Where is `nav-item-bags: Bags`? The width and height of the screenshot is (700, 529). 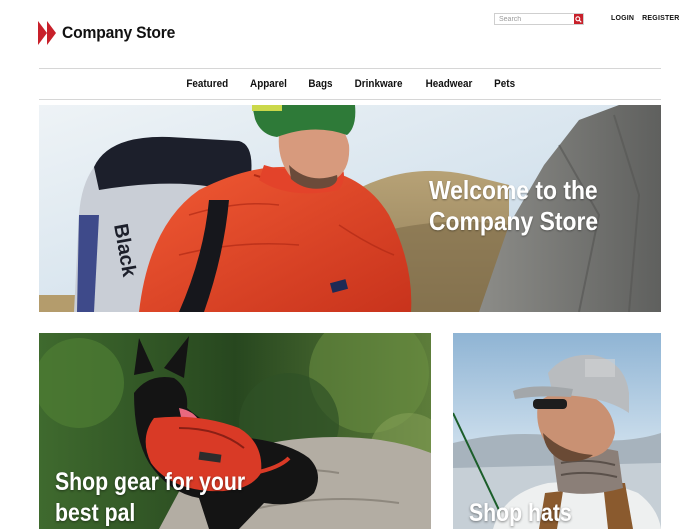 nav-item-bags: Bags is located at coordinates (320, 84).